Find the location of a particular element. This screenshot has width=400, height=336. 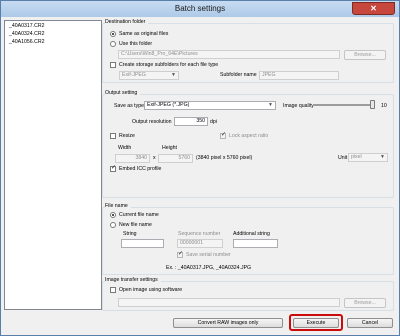

title-bar: Batch settings ✕ is located at coordinates (200, 9).